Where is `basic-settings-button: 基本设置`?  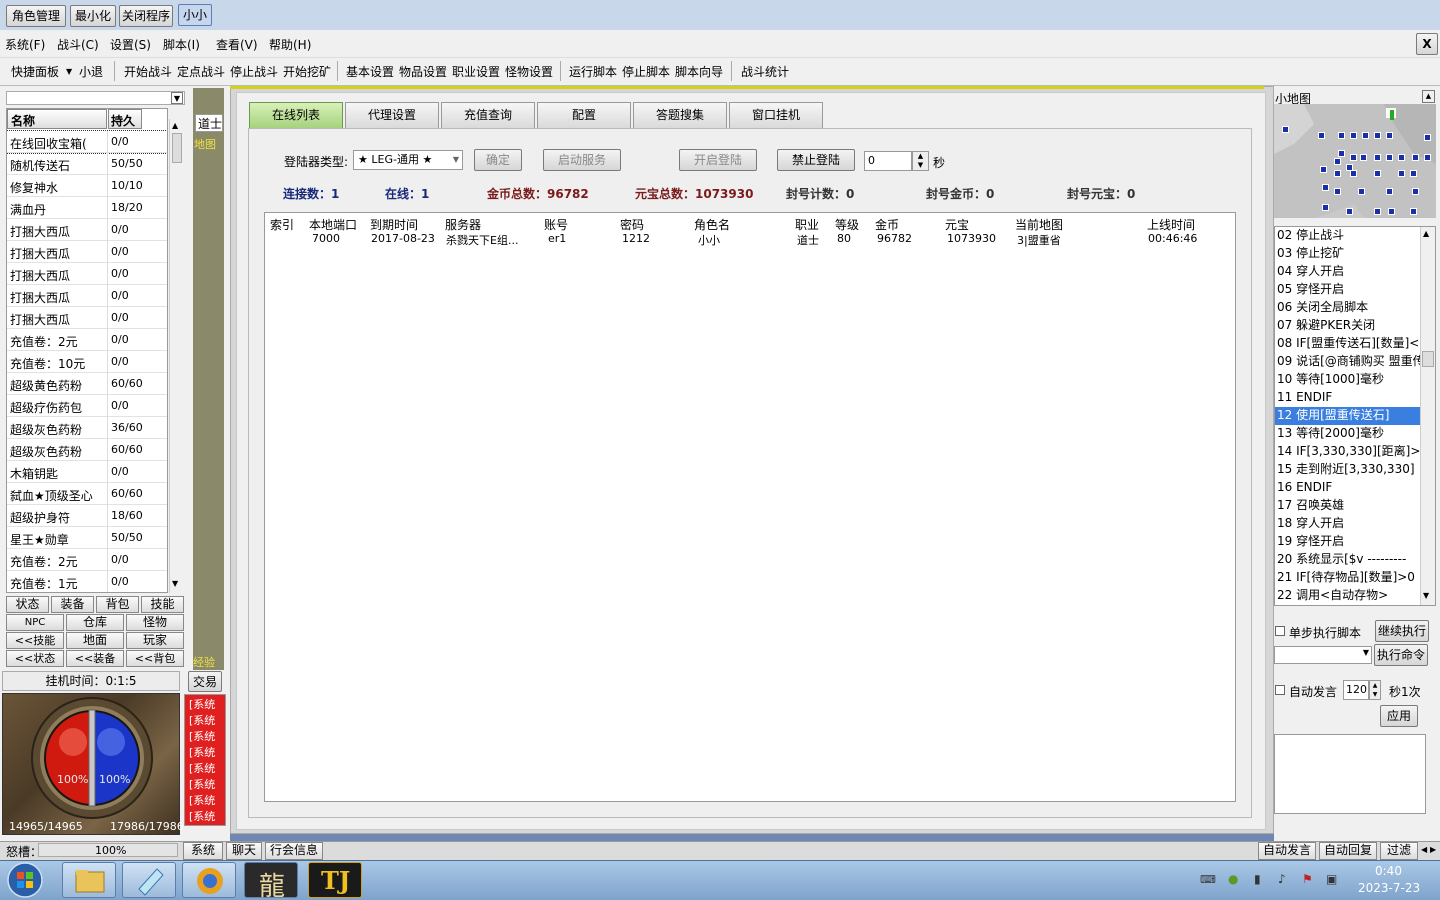
basic-settings-button: 基本设置 is located at coordinates (370, 71).